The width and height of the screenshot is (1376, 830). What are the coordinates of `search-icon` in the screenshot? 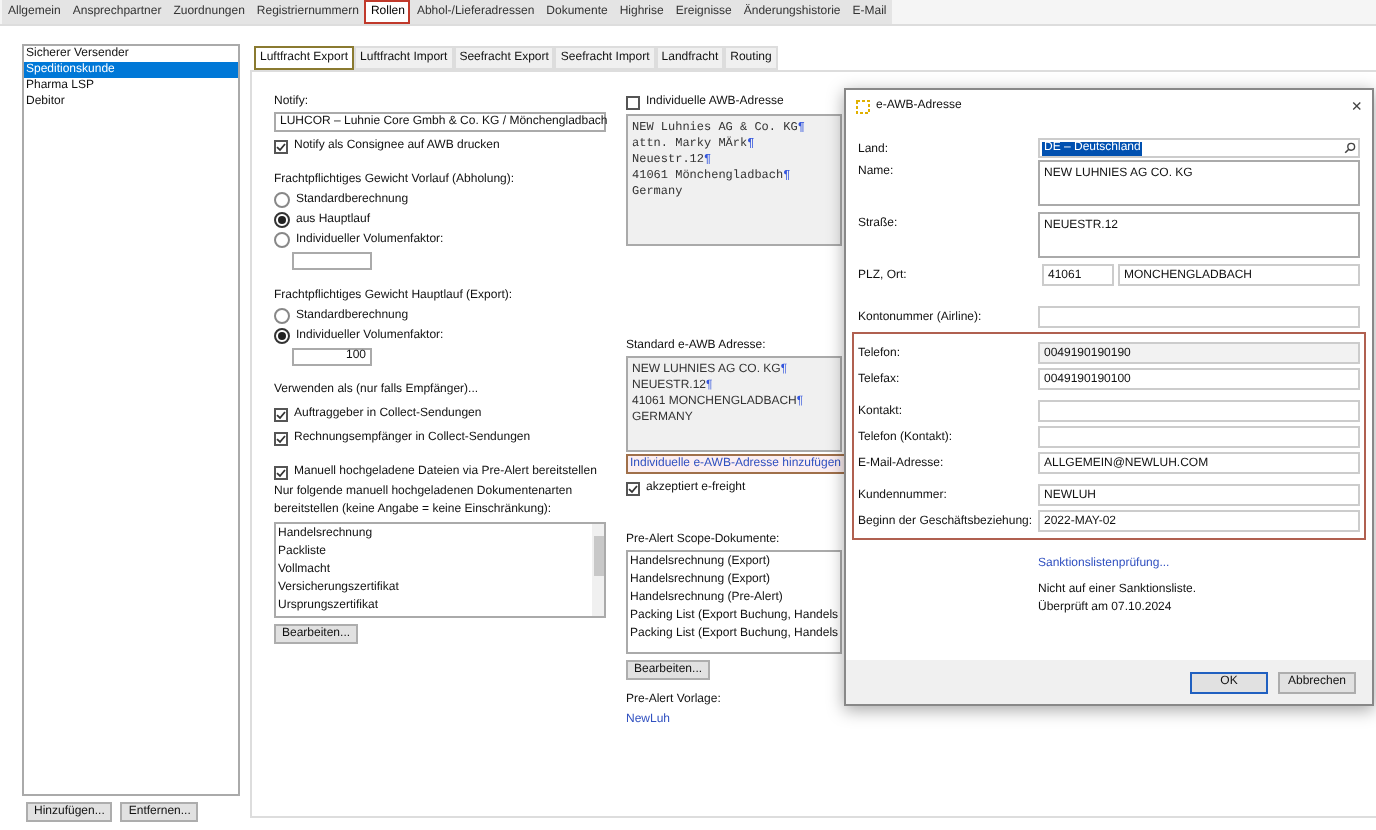 It's located at (1350, 148).